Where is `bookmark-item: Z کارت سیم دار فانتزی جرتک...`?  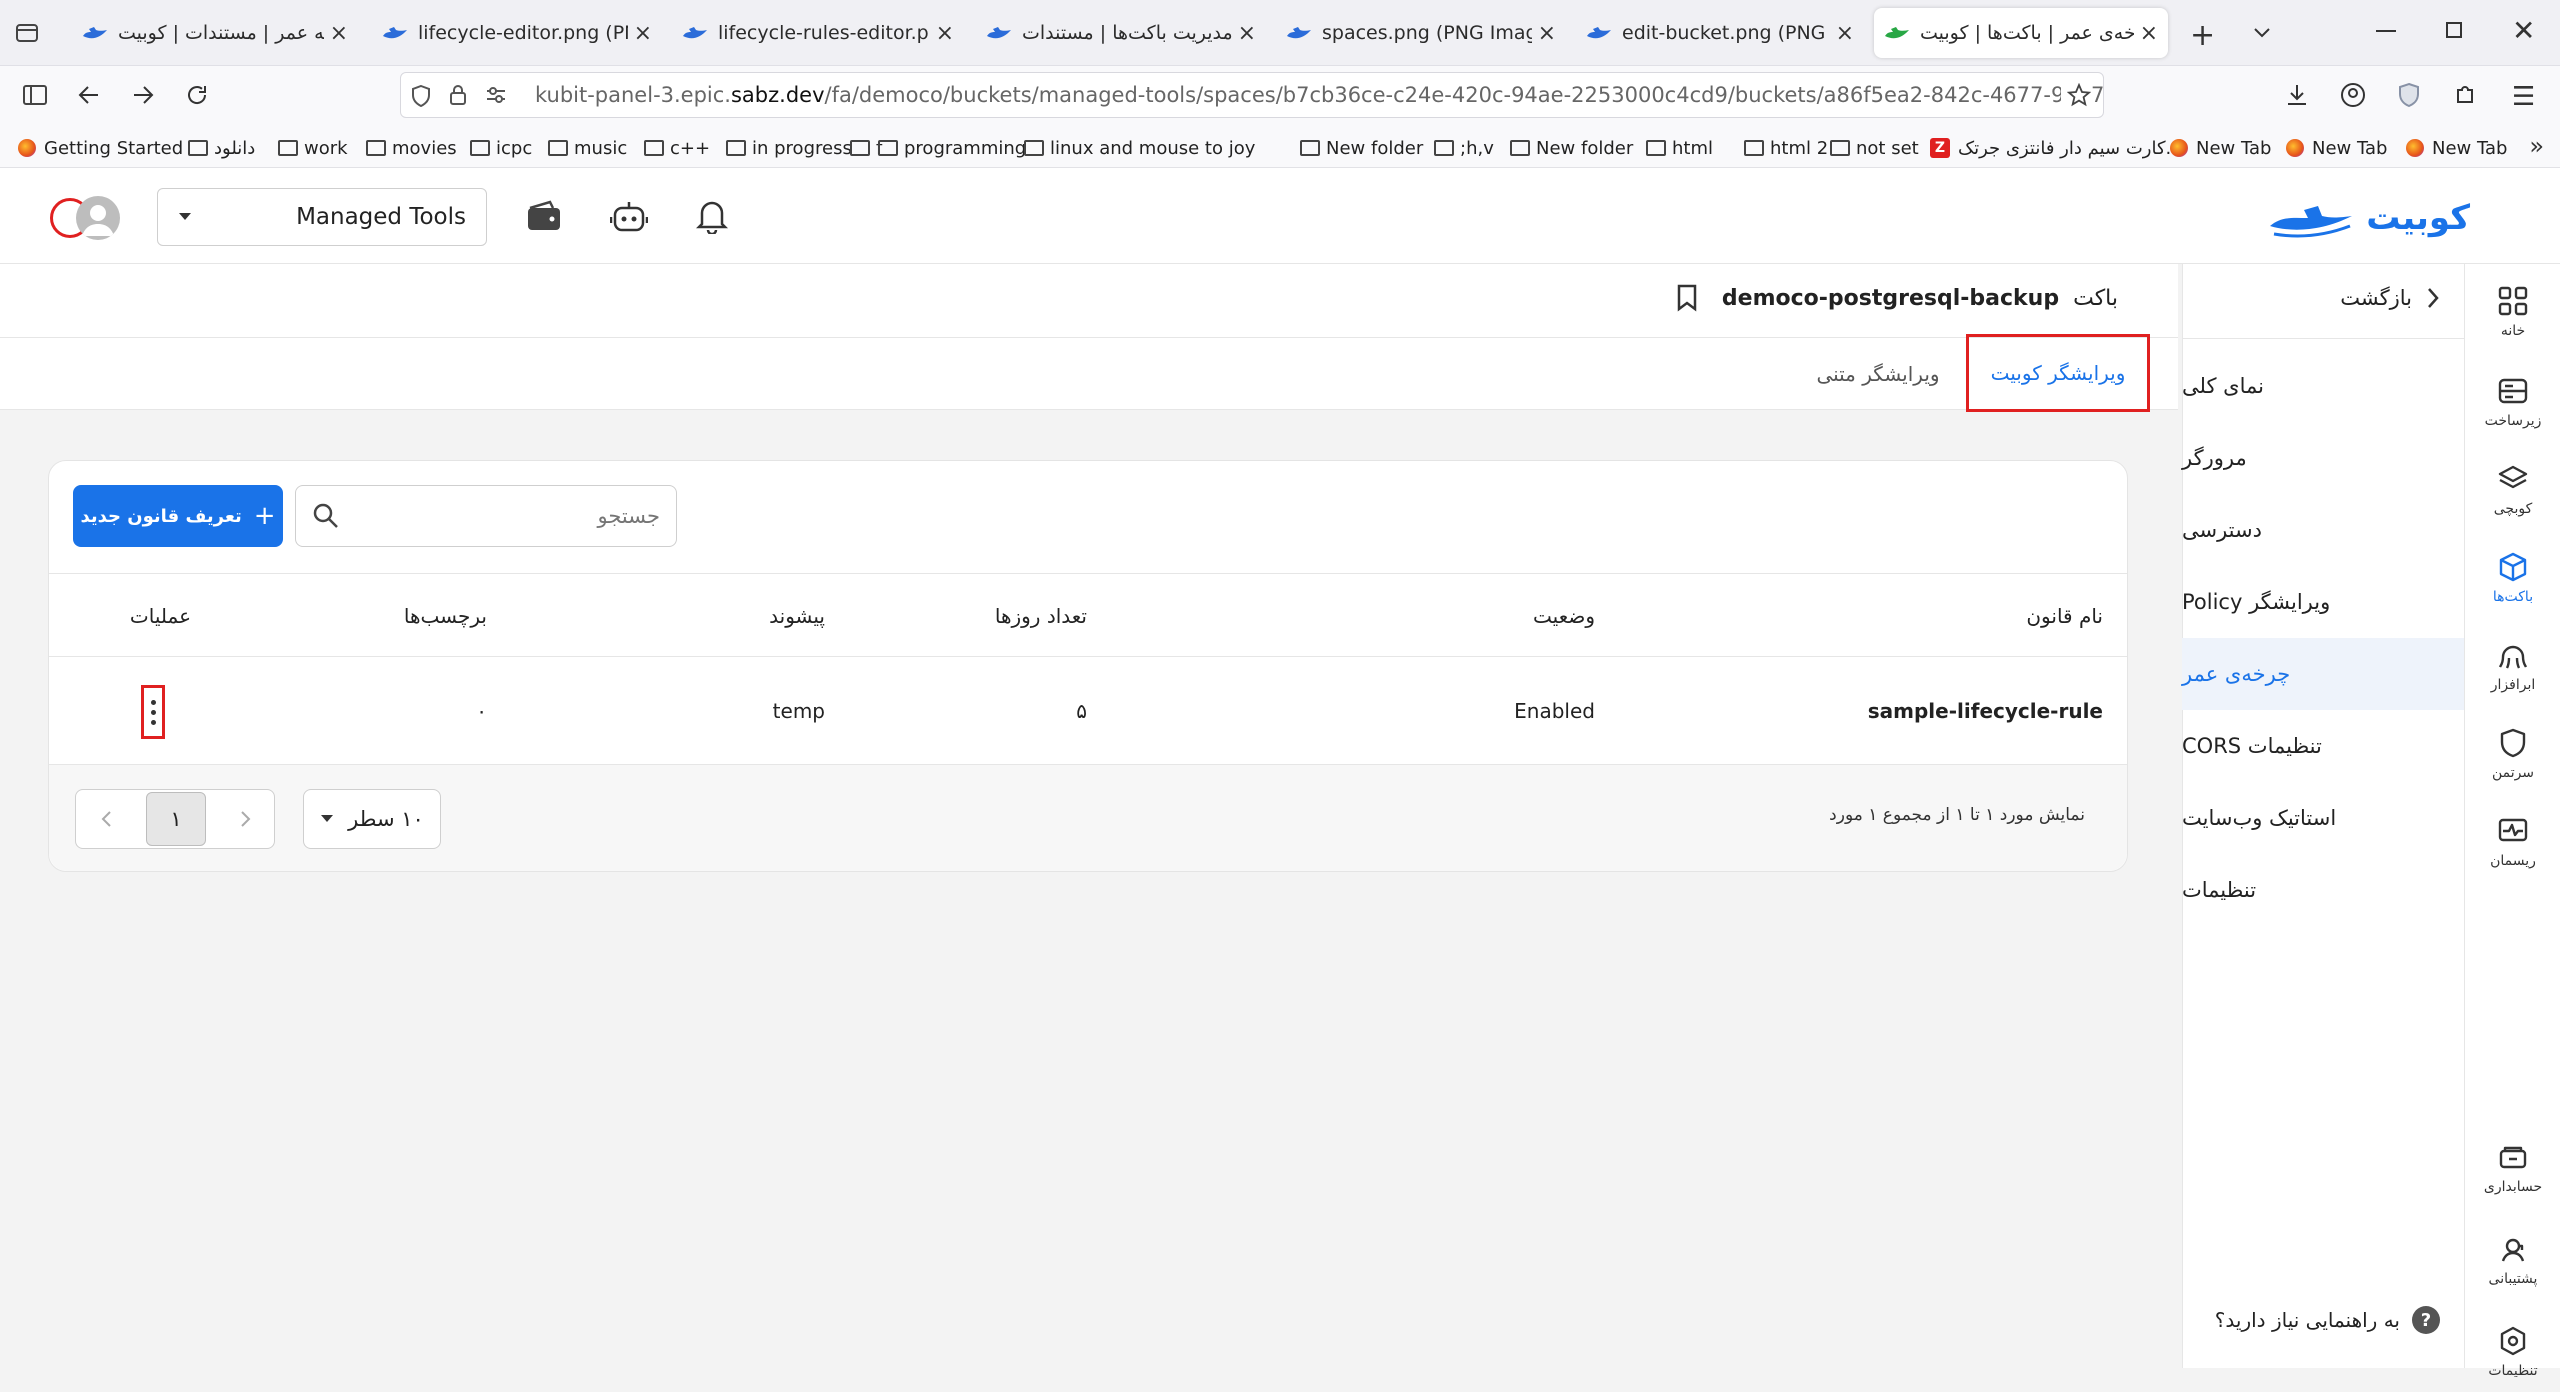
bookmark-item: Z کارت سیم دار فانتزی جرتک... is located at coordinates (2056, 148).